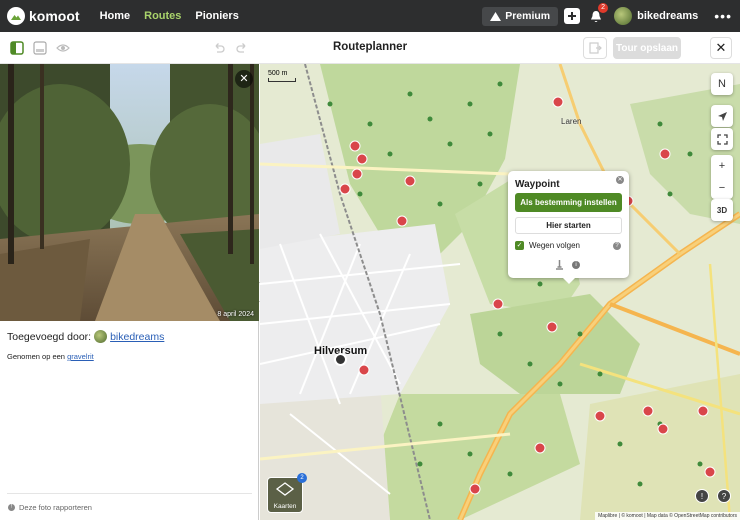 The image size is (740, 520). I want to click on info-icon: !, so click(11, 507).